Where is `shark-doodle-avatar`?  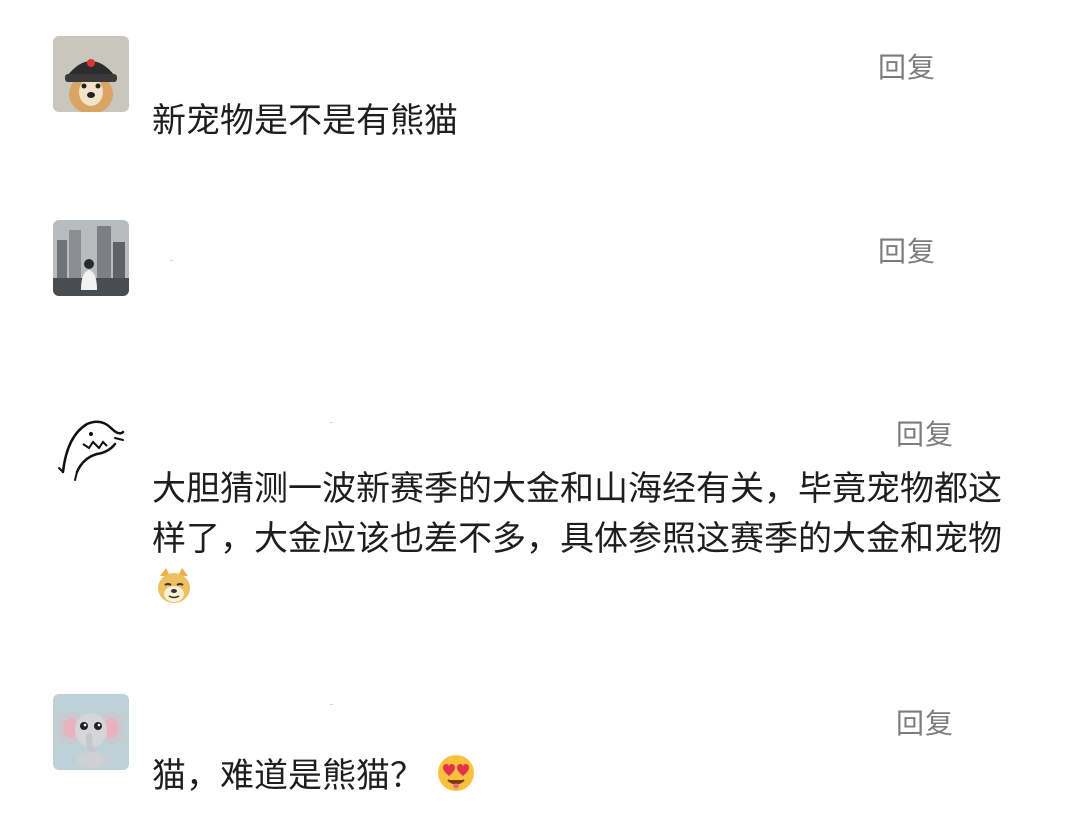
shark-doodle-avatar is located at coordinates (91, 448).